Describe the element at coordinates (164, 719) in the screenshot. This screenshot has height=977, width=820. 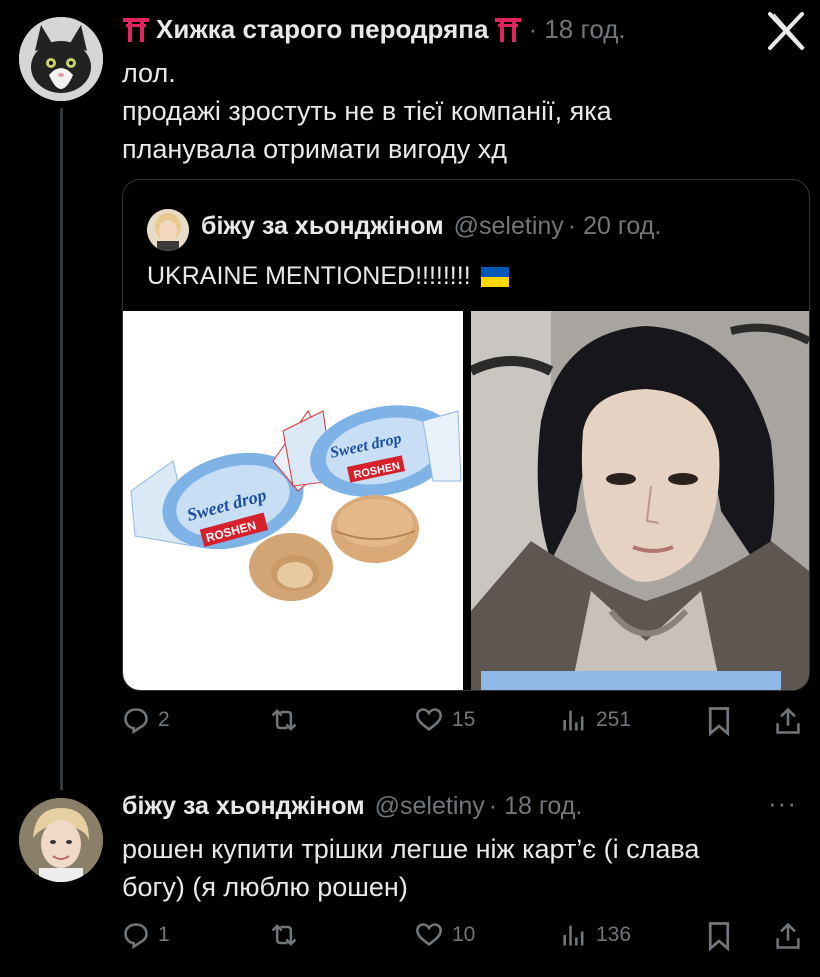
I see `reply-count: 2` at that location.